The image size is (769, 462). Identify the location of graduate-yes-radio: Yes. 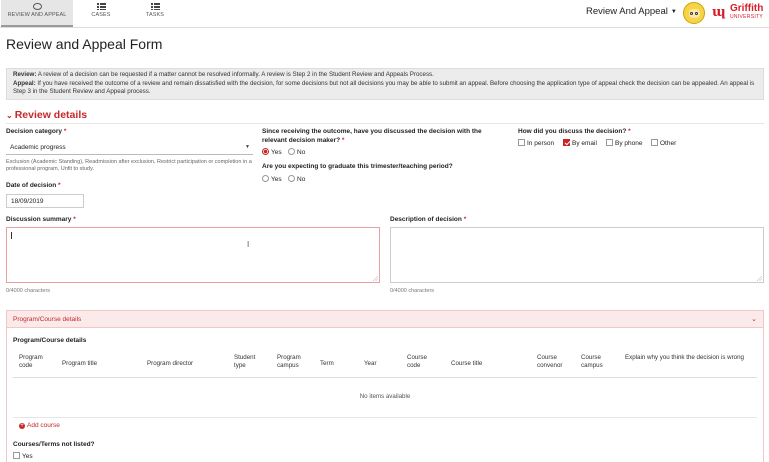
(272, 179).